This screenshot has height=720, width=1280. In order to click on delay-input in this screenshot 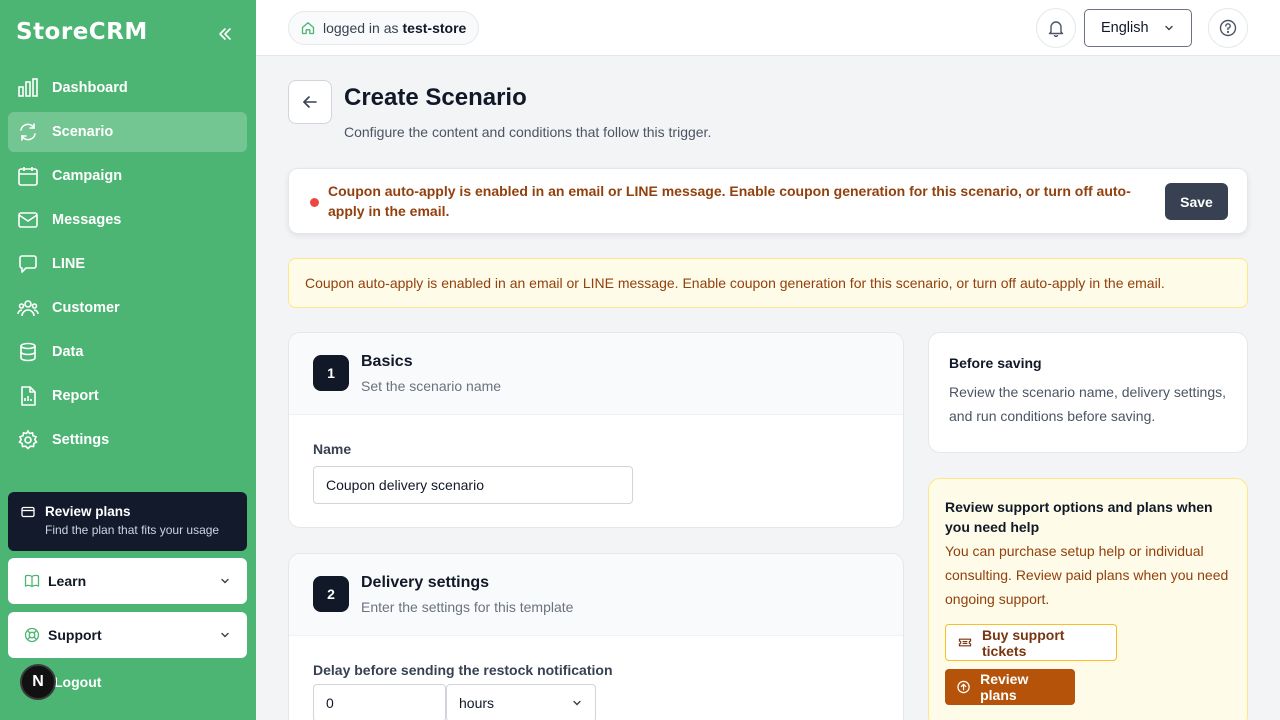, I will do `click(379, 702)`.